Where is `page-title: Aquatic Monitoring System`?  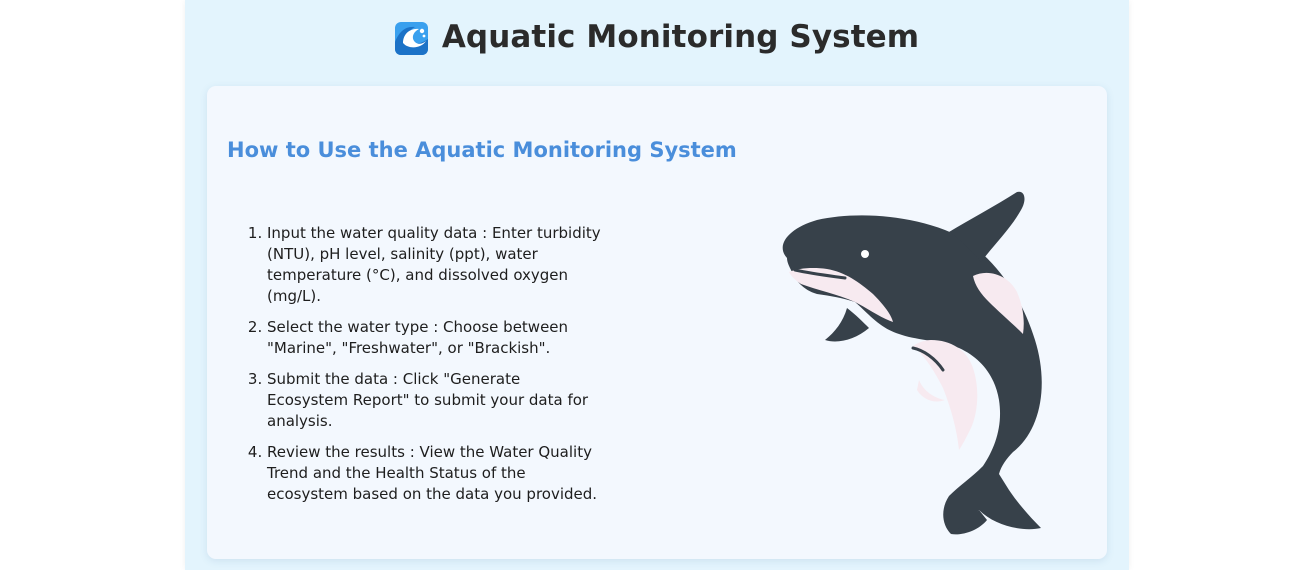
page-title: Aquatic Monitoring System is located at coordinates (680, 37).